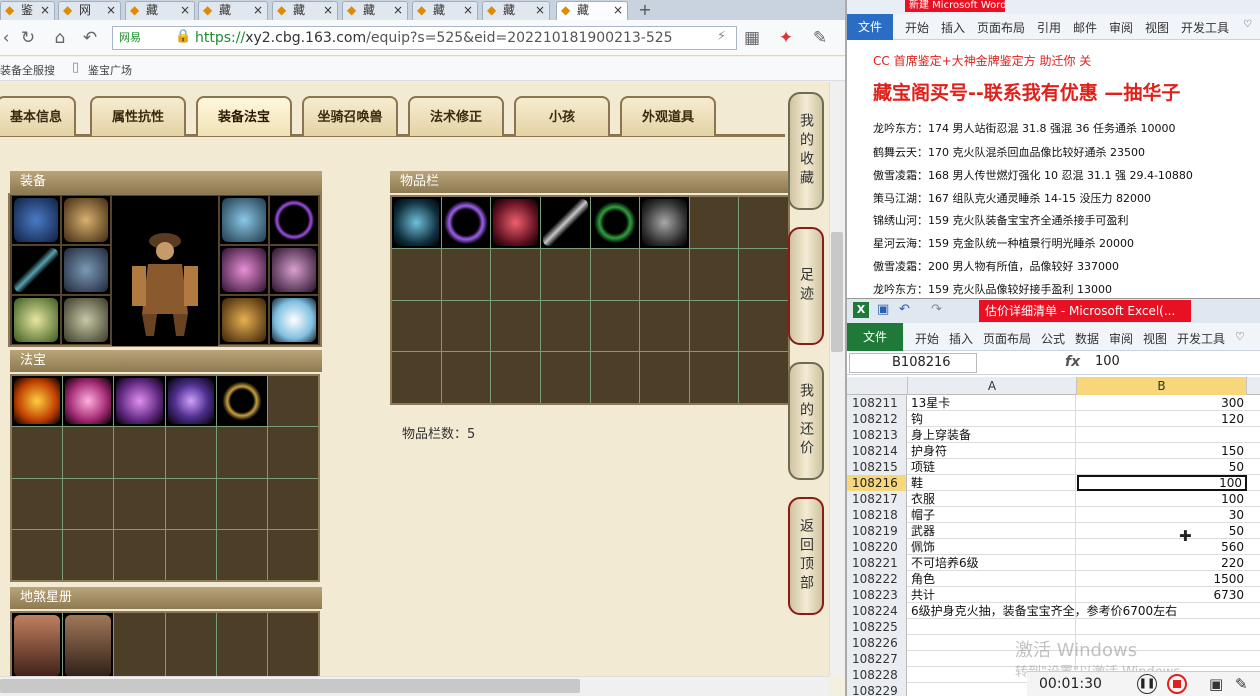 This screenshot has height=696, width=1260. Describe the element at coordinates (877, 659) in the screenshot. I see `row-header: 108227` at that location.